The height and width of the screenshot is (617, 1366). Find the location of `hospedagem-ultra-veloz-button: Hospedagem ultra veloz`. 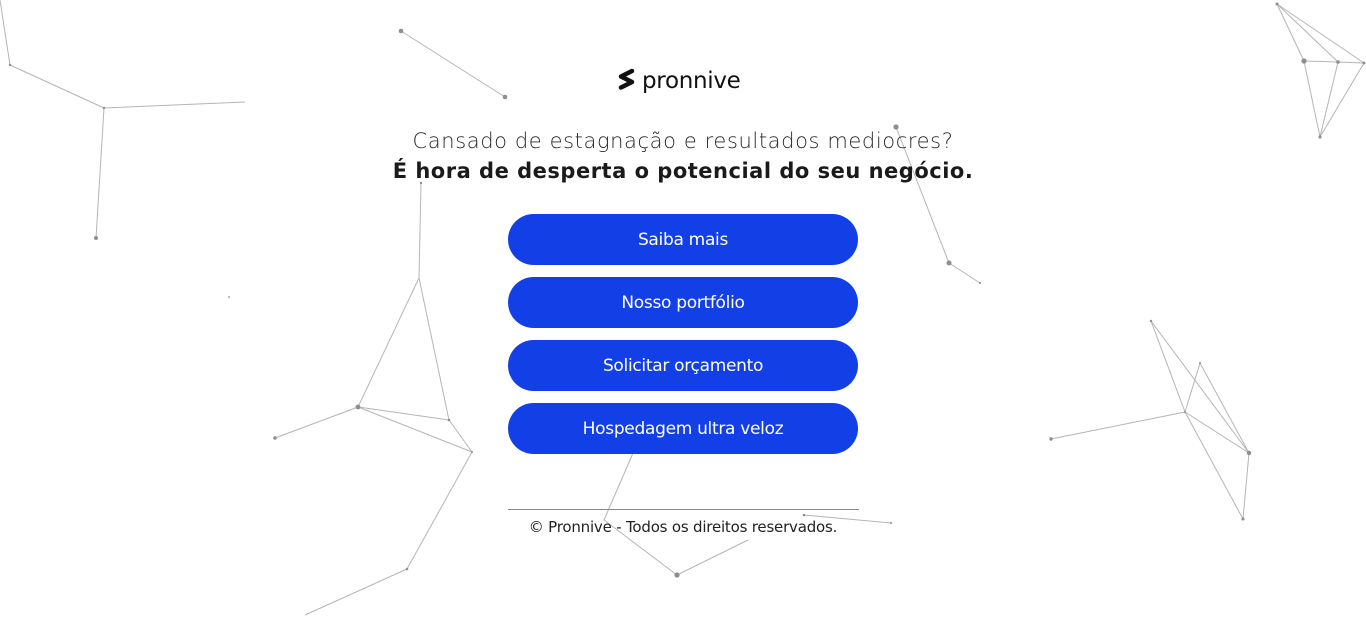

hospedagem-ultra-veloz-button: Hospedagem ultra veloz is located at coordinates (683, 428).